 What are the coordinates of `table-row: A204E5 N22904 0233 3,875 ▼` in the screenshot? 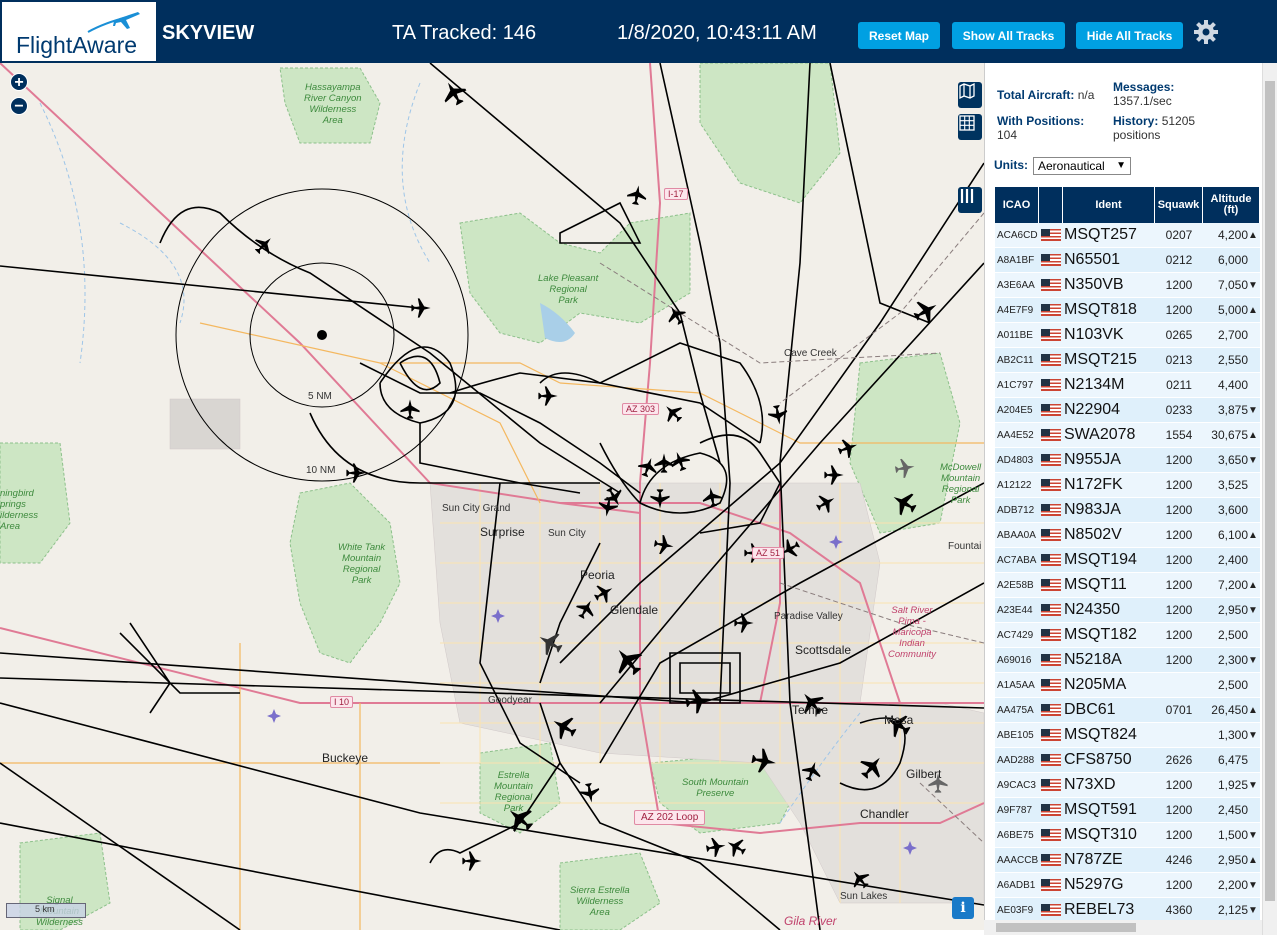 It's located at (1127, 410).